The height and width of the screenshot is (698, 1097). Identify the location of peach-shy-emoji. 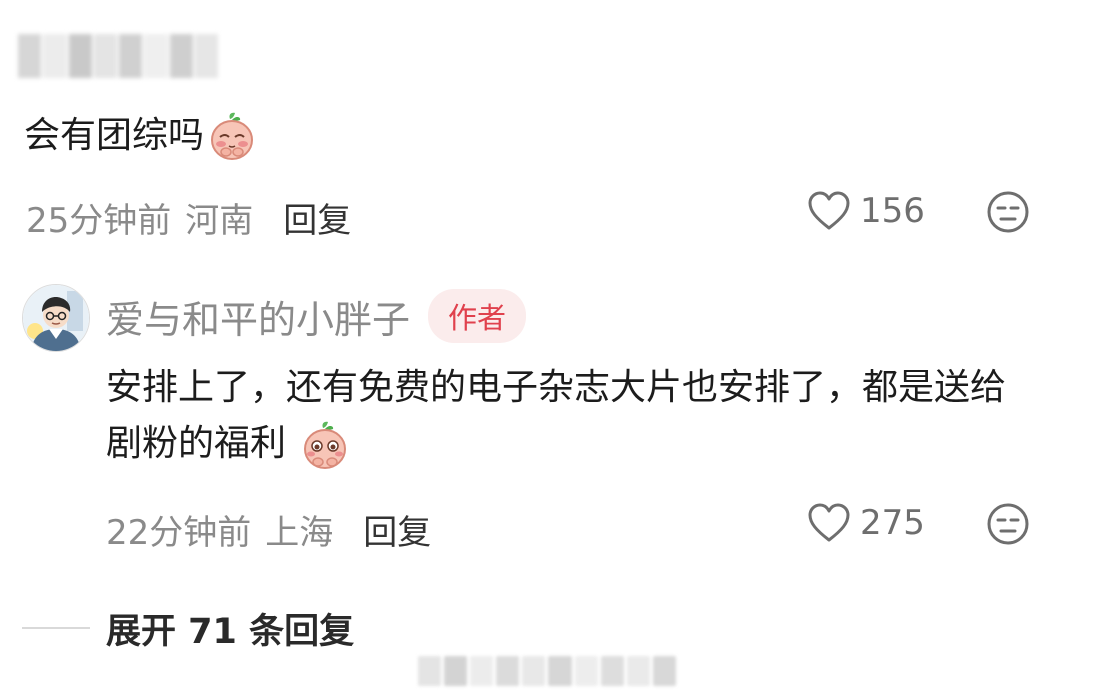
(325, 445).